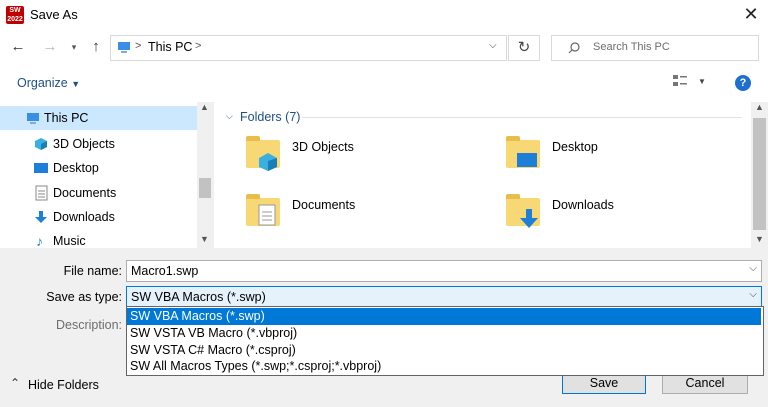  Describe the element at coordinates (444, 316) in the screenshot. I see `dropdown-option: SW VBA Macros (*.swp)` at that location.